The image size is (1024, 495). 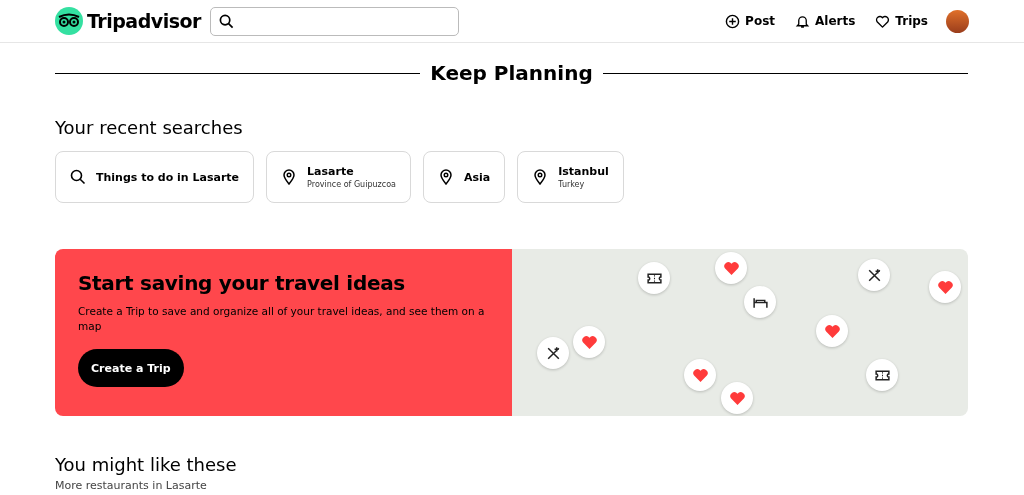 I want to click on search-title: Asia, so click(x=477, y=177).